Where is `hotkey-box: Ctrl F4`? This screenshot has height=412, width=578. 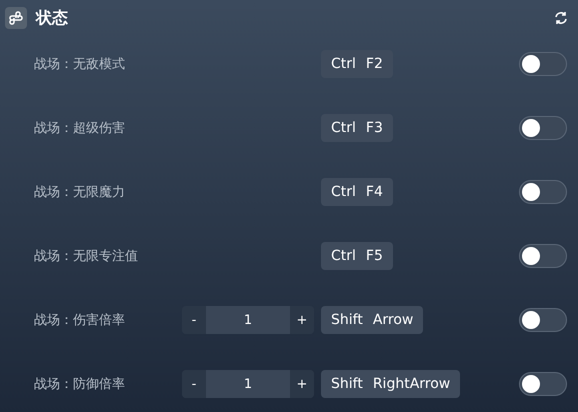 hotkey-box: Ctrl F4 is located at coordinates (357, 192).